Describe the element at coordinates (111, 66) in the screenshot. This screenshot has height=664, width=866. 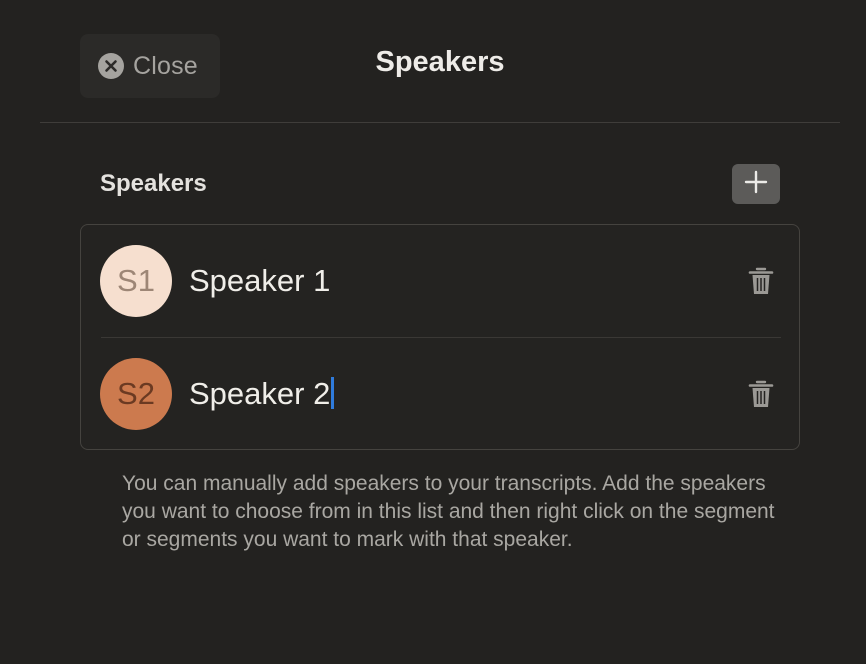
I see `close-circle-icon` at that location.